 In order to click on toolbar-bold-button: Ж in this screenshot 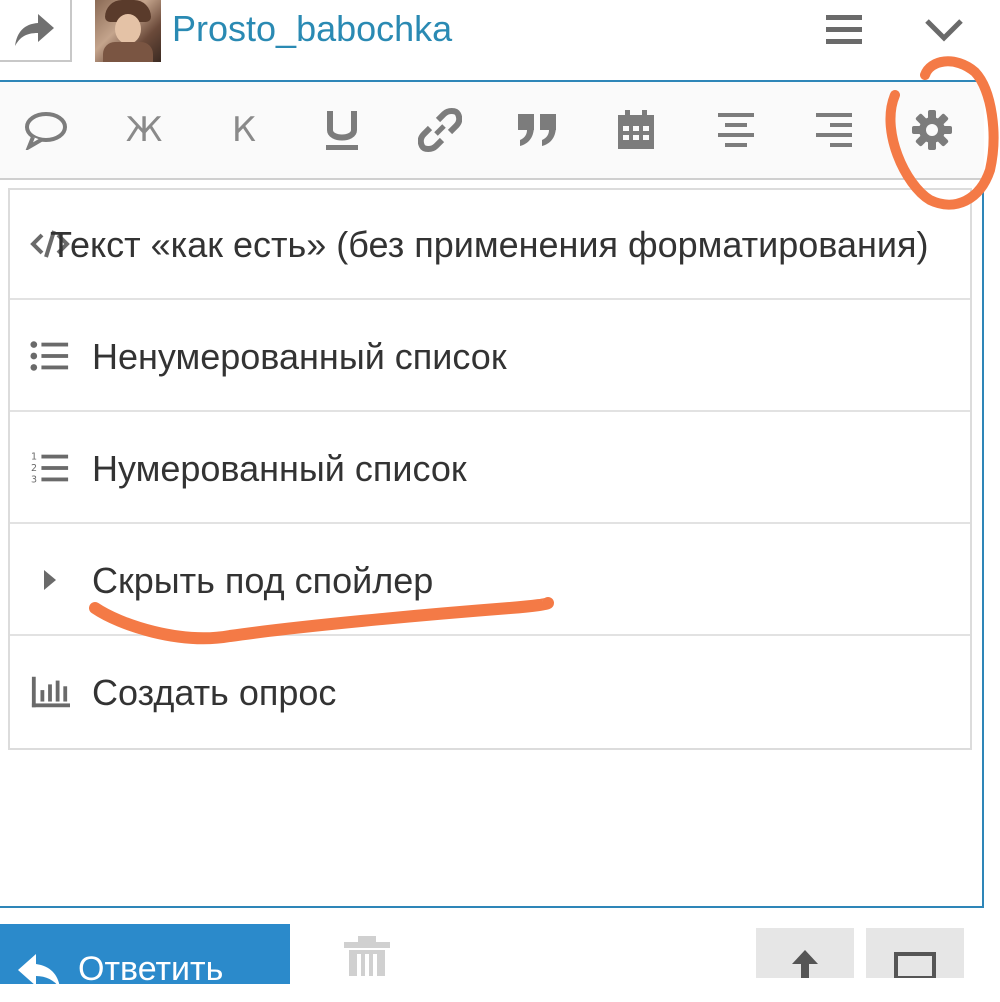, I will do `click(144, 130)`.